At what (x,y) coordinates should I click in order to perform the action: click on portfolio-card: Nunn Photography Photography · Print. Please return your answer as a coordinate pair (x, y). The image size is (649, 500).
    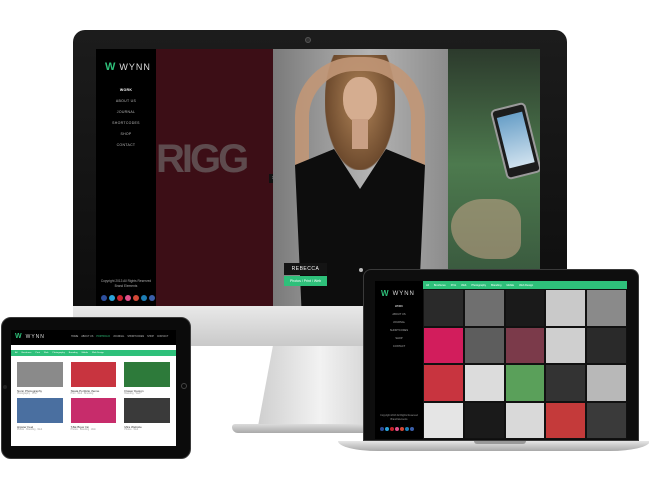
    Looking at the image, I should click on (40, 378).